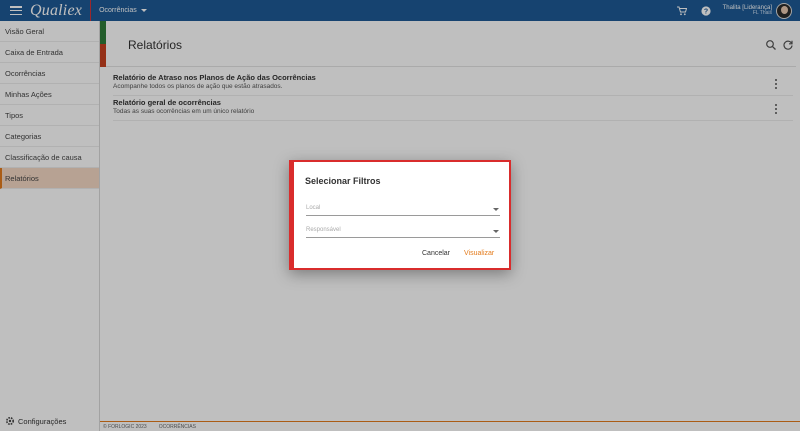 The height and width of the screenshot is (431, 800). What do you see at coordinates (323, 230) in the screenshot?
I see `responsavel-select-label: Responsável` at bounding box center [323, 230].